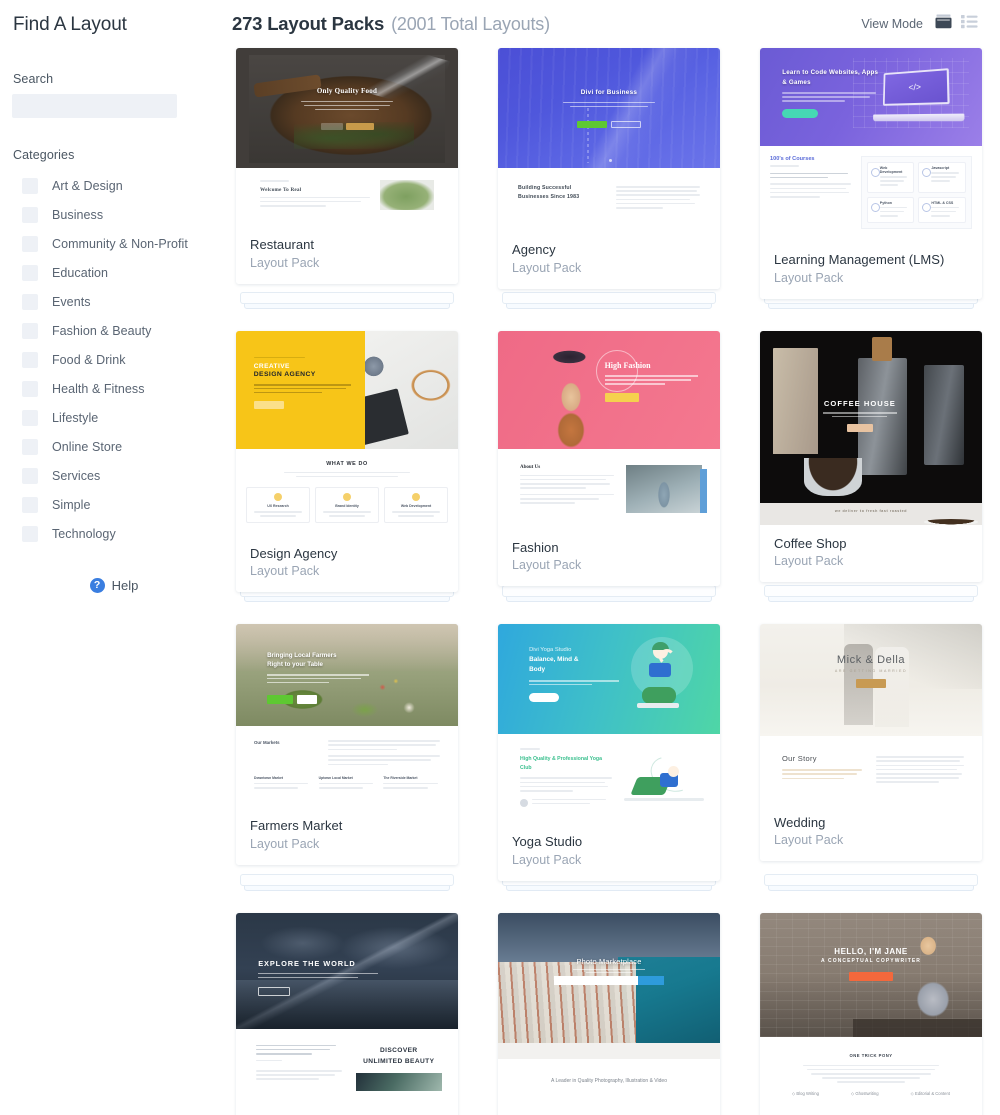  I want to click on card-caption: Learning Management (LMS) Layout Pack, so click(871, 270).